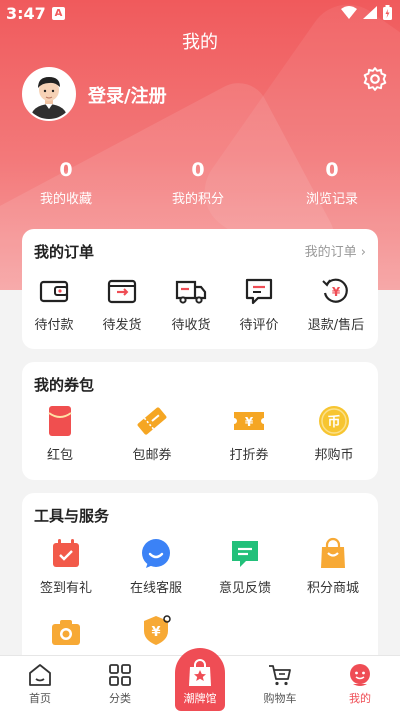  Describe the element at coordinates (65, 588) in the screenshot. I see `tool-label: 签到有礼` at that location.